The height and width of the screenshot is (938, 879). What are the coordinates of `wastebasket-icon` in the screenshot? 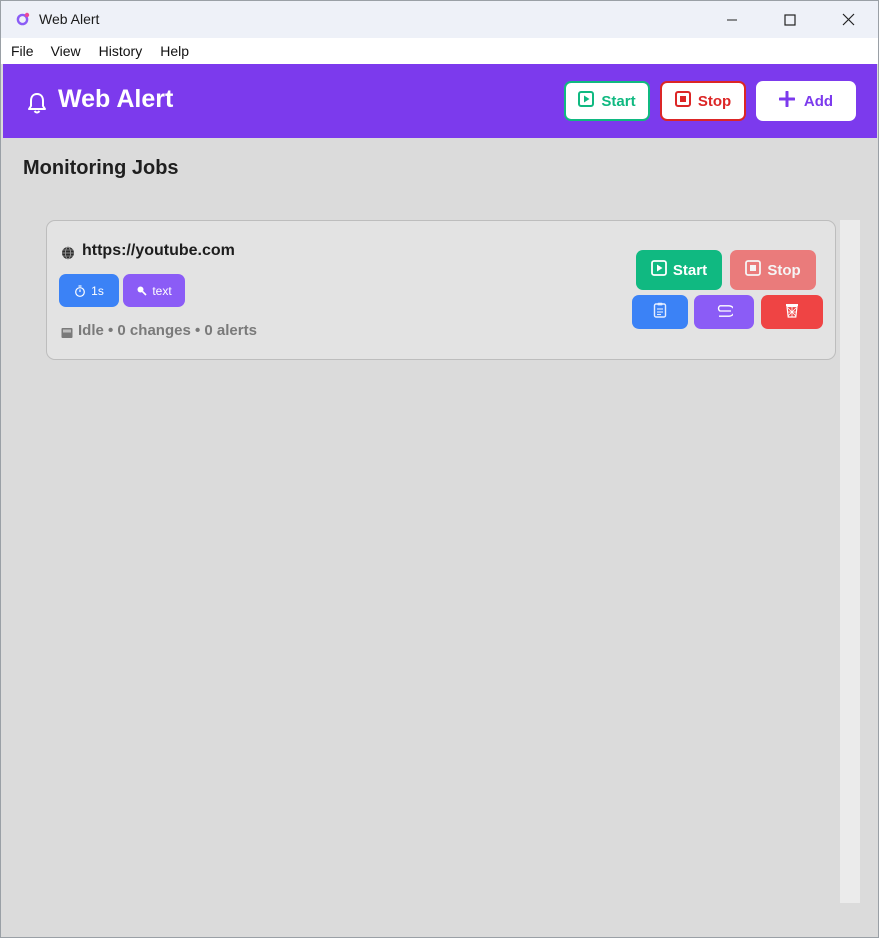 It's located at (792, 312).